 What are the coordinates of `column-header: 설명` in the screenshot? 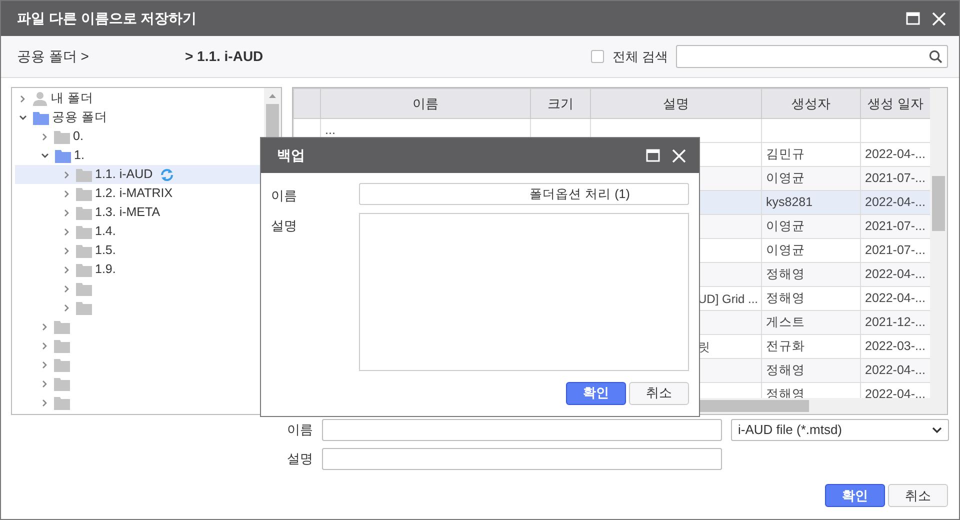 It's located at (676, 103).